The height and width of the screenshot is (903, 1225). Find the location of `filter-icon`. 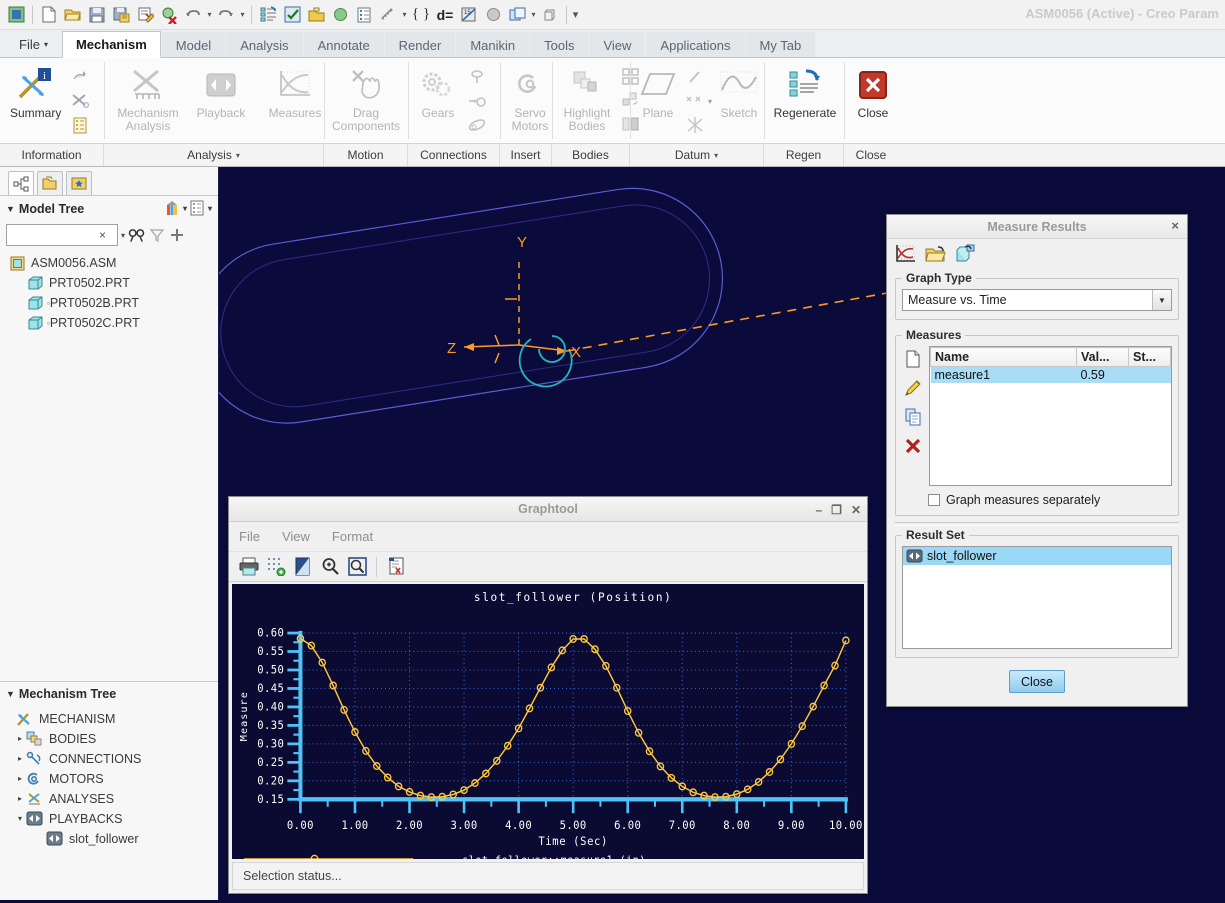

filter-icon is located at coordinates (156, 235).